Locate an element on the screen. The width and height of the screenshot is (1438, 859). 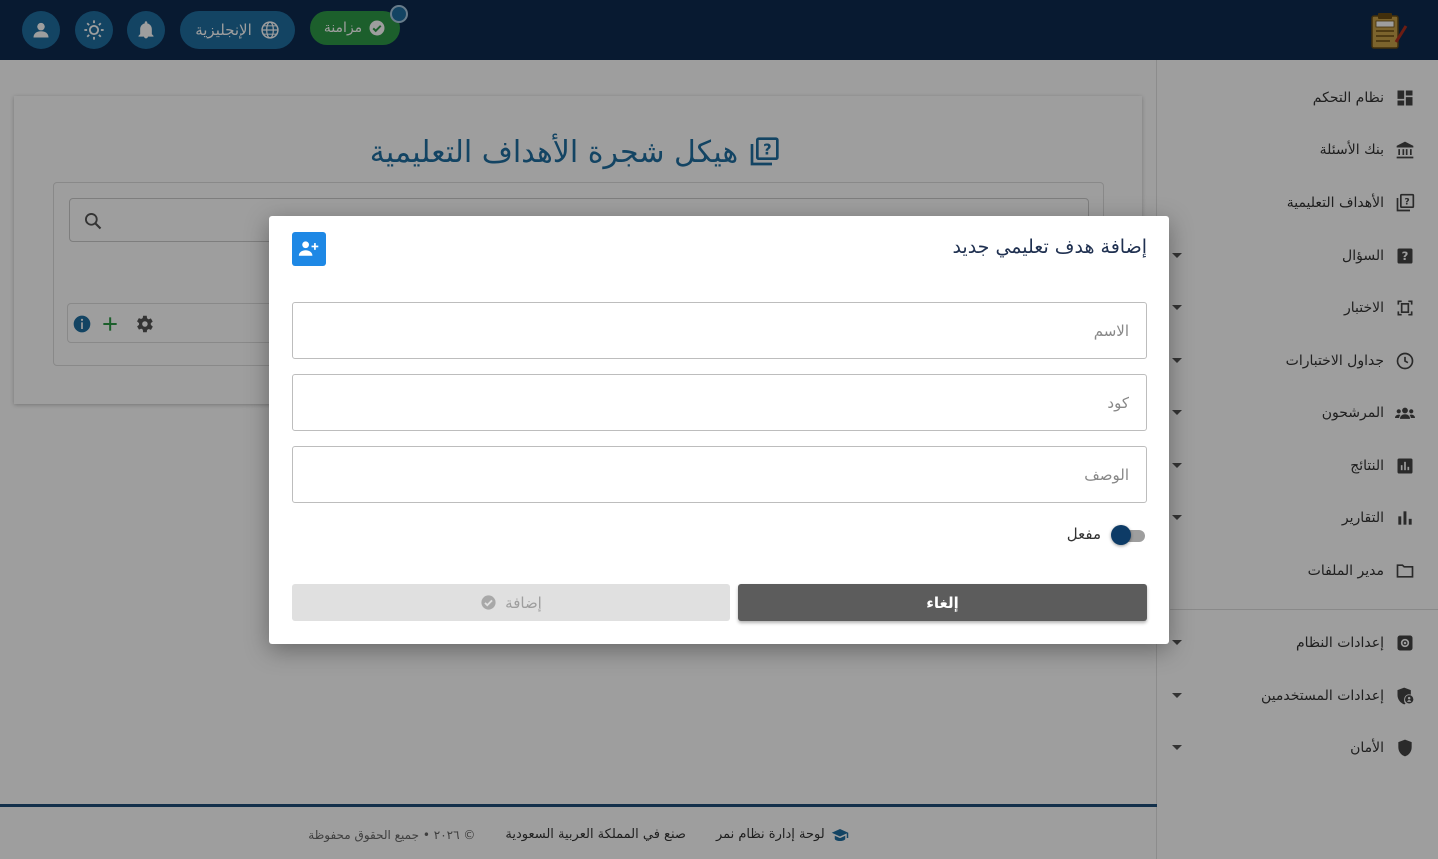
description-field is located at coordinates (719, 474).